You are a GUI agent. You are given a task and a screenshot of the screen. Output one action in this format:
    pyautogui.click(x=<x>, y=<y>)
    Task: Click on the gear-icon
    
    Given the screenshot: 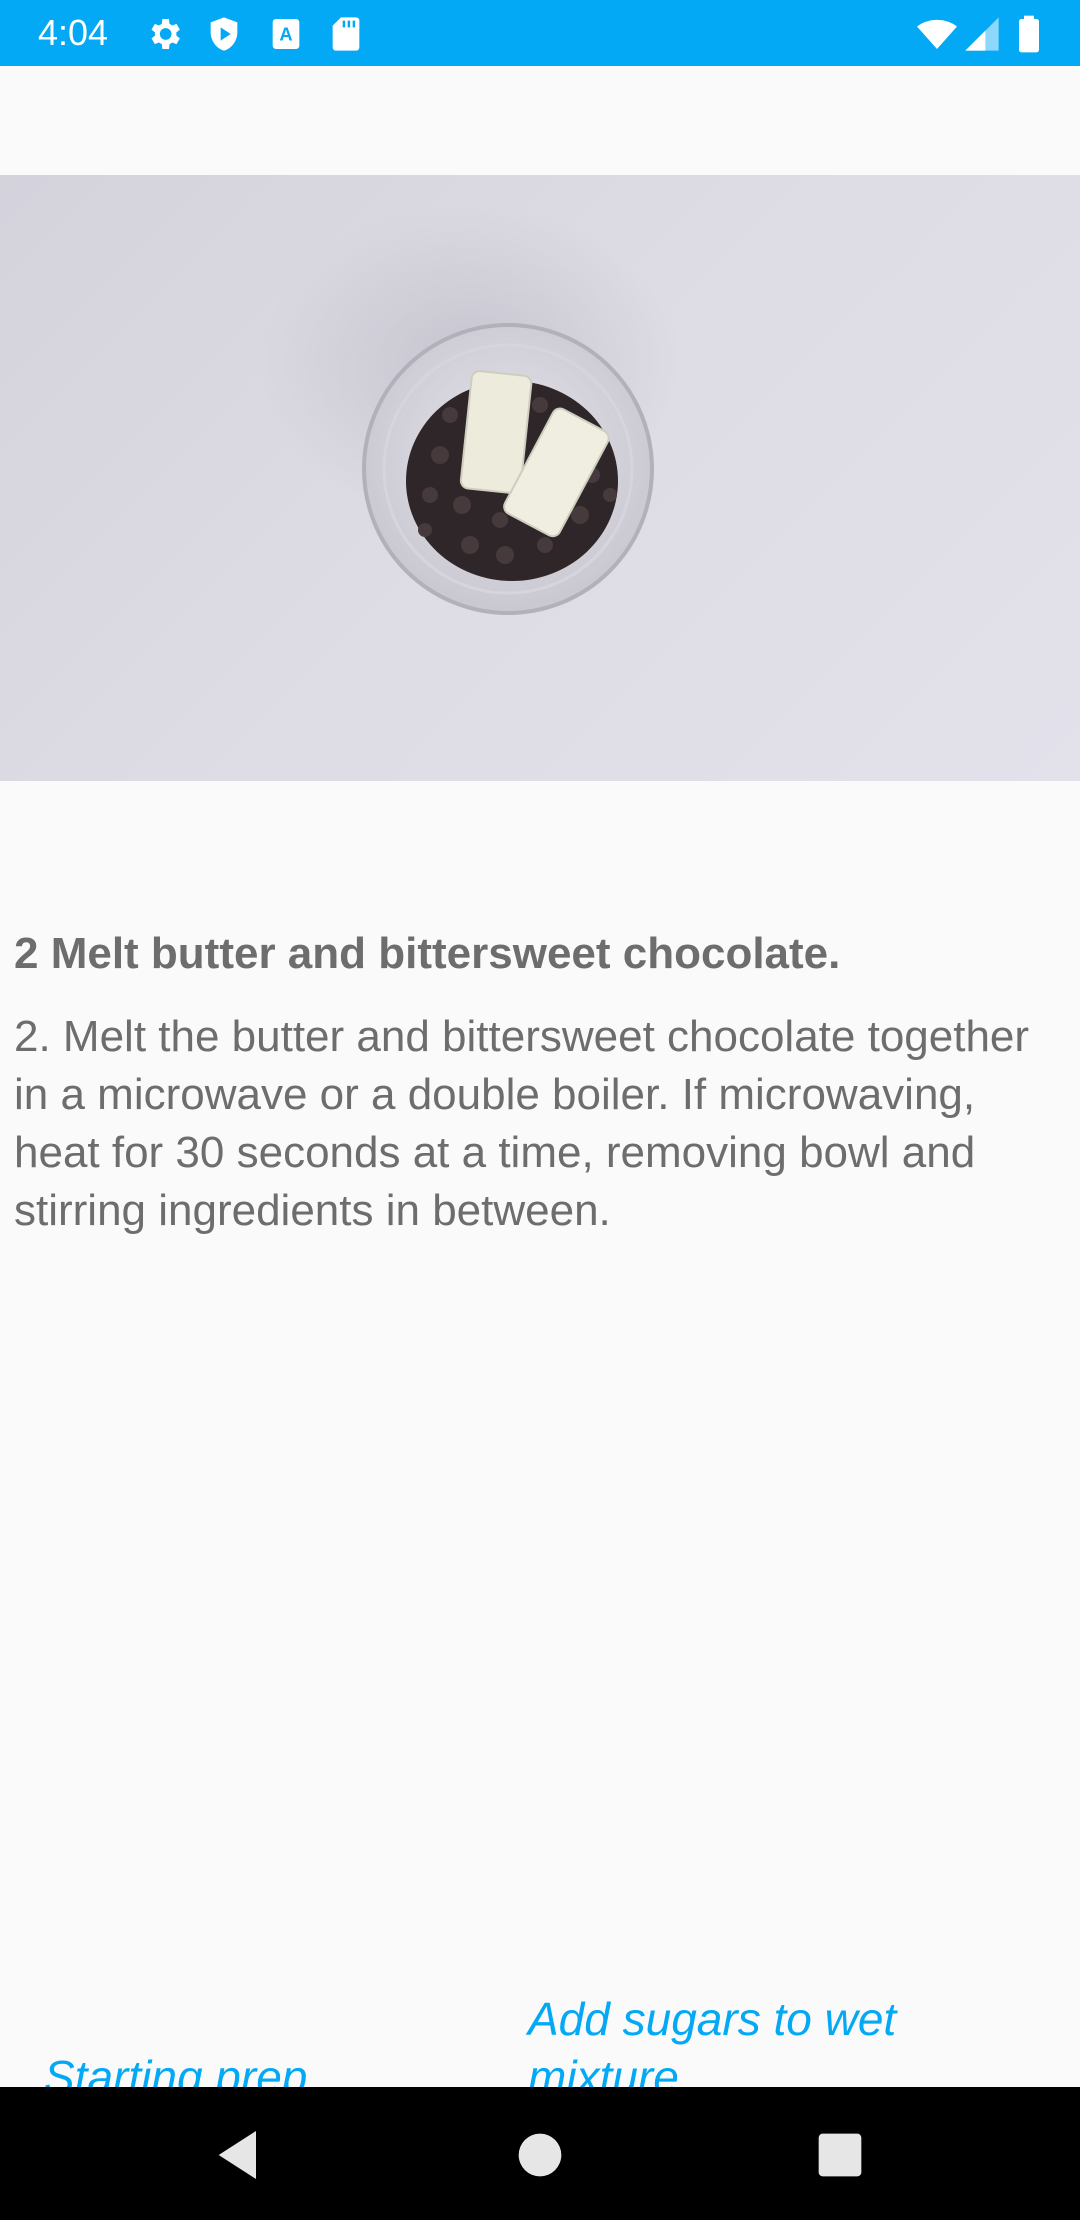 What is the action you would take?
    pyautogui.click(x=165, y=34)
    